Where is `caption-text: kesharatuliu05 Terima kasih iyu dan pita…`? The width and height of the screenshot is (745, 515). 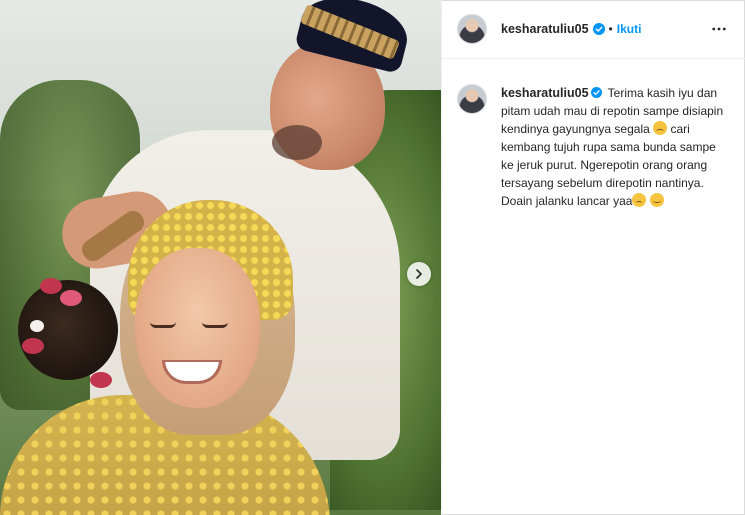
caption-text: kesharatuliu05 Terima kasih iyu dan pita… is located at coordinates (614, 147).